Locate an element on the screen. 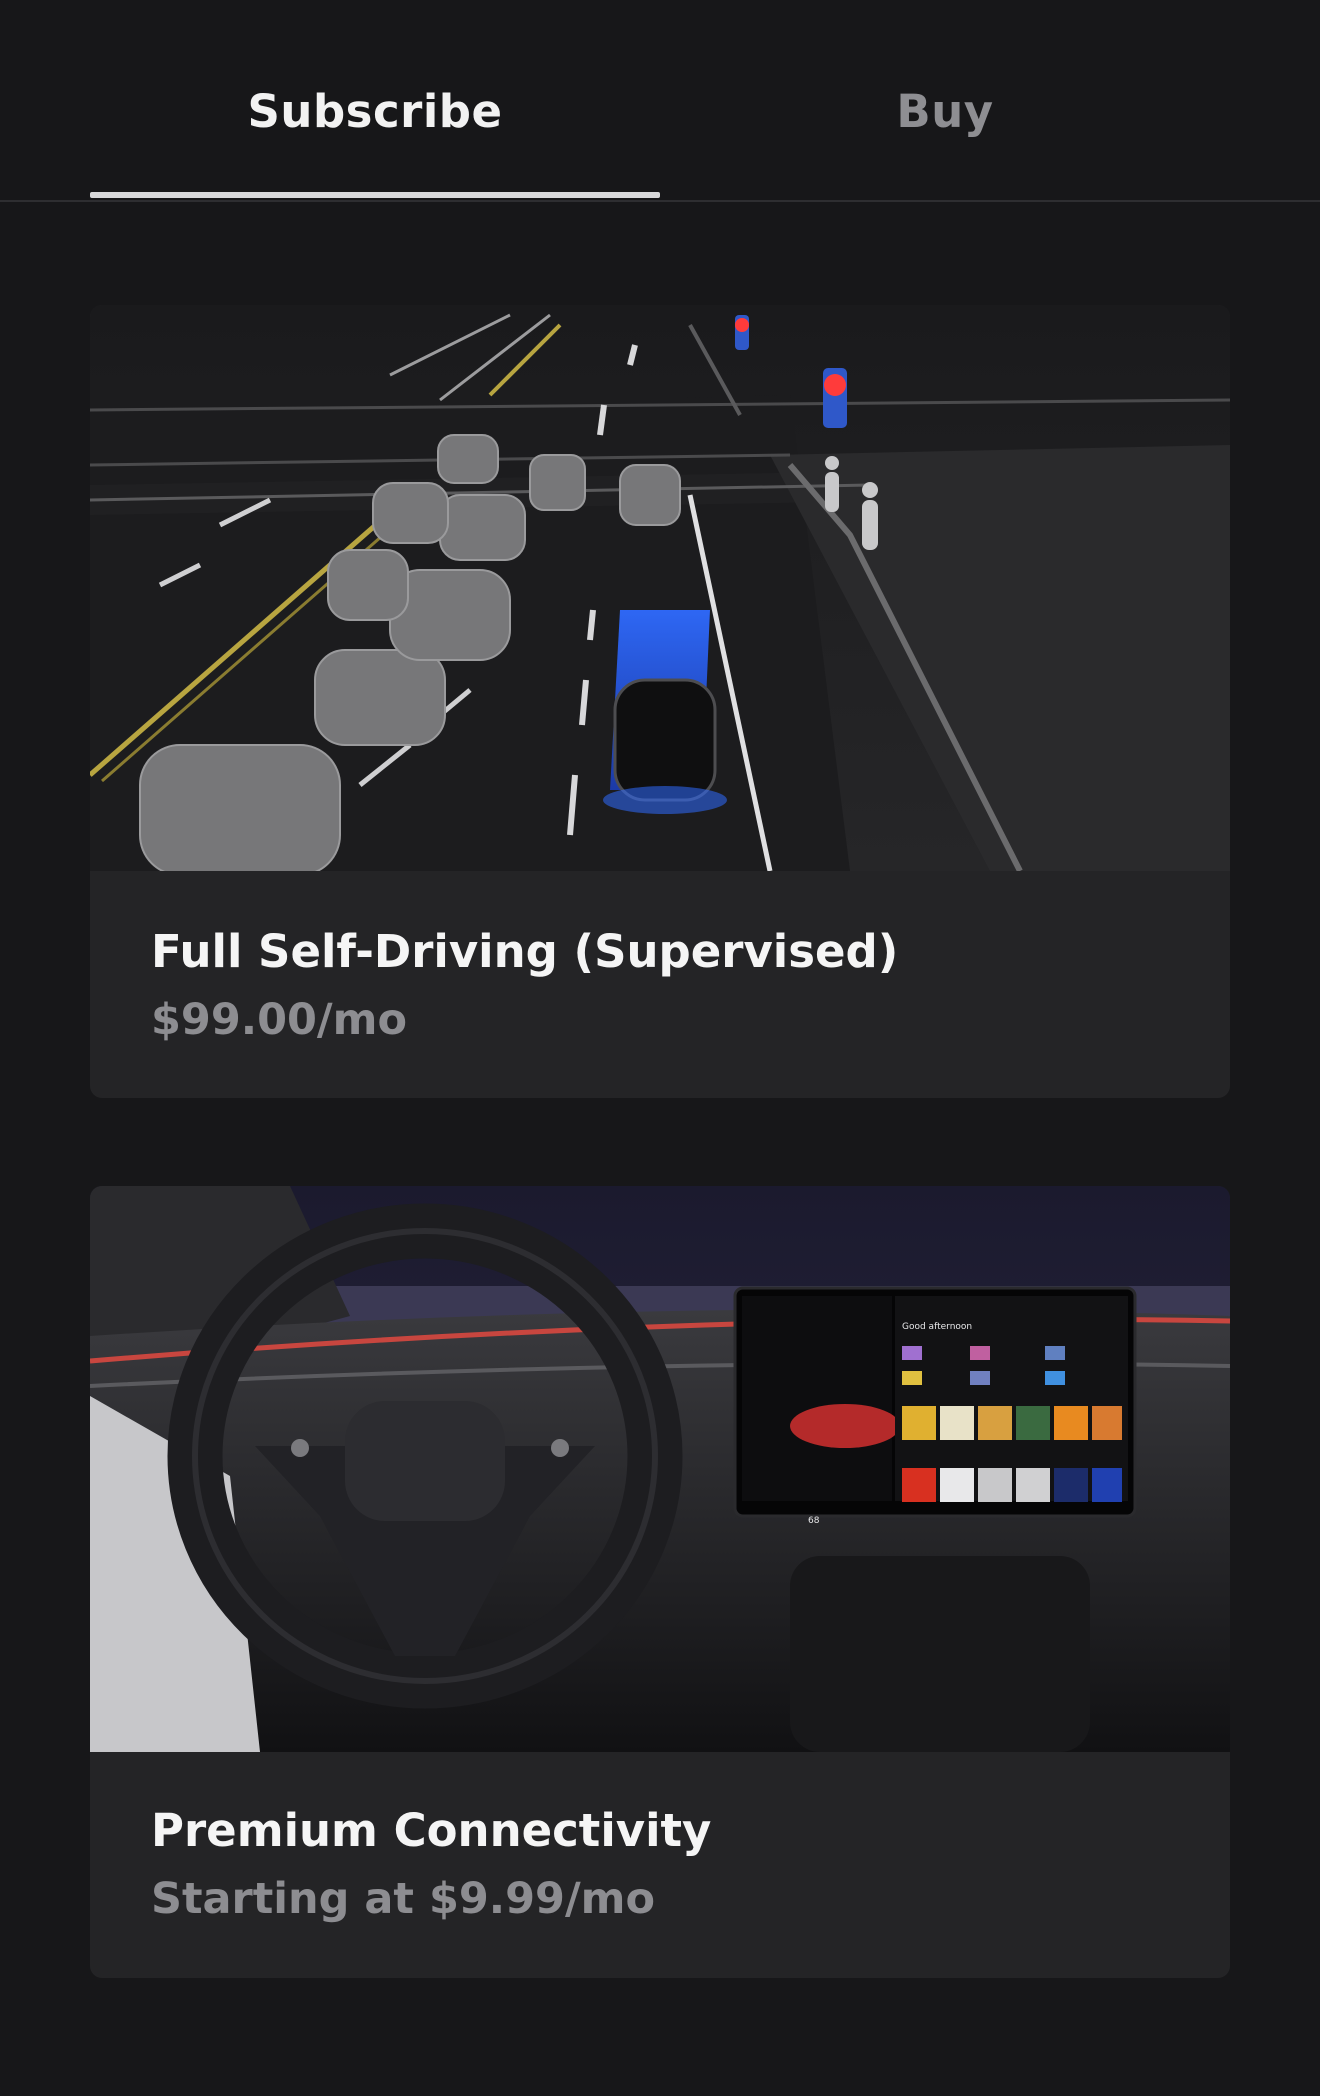 This screenshot has width=1320, height=2096. tab-bar: Subscribe Buy is located at coordinates (660, 101).